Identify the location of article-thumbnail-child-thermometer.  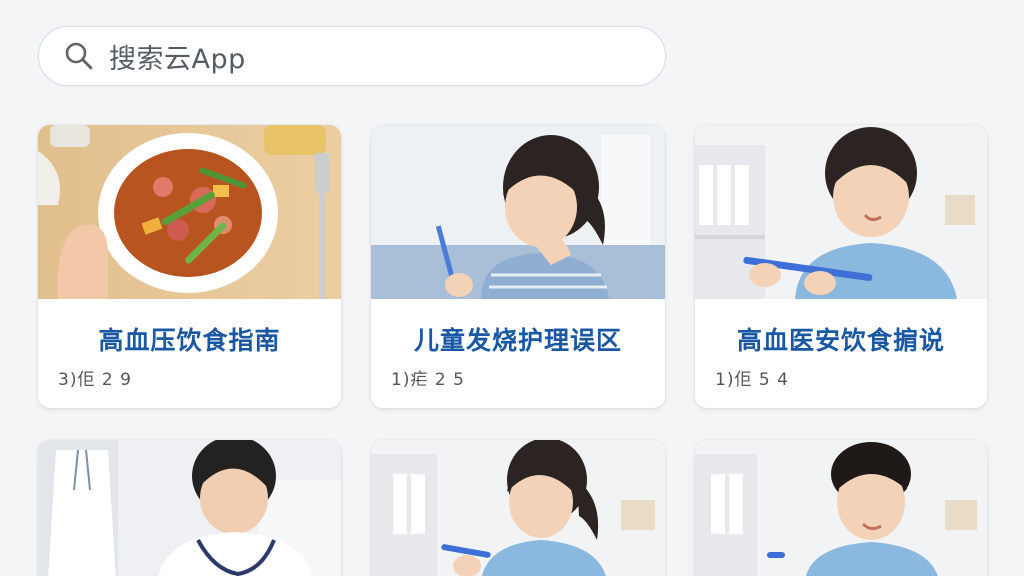
(841, 212).